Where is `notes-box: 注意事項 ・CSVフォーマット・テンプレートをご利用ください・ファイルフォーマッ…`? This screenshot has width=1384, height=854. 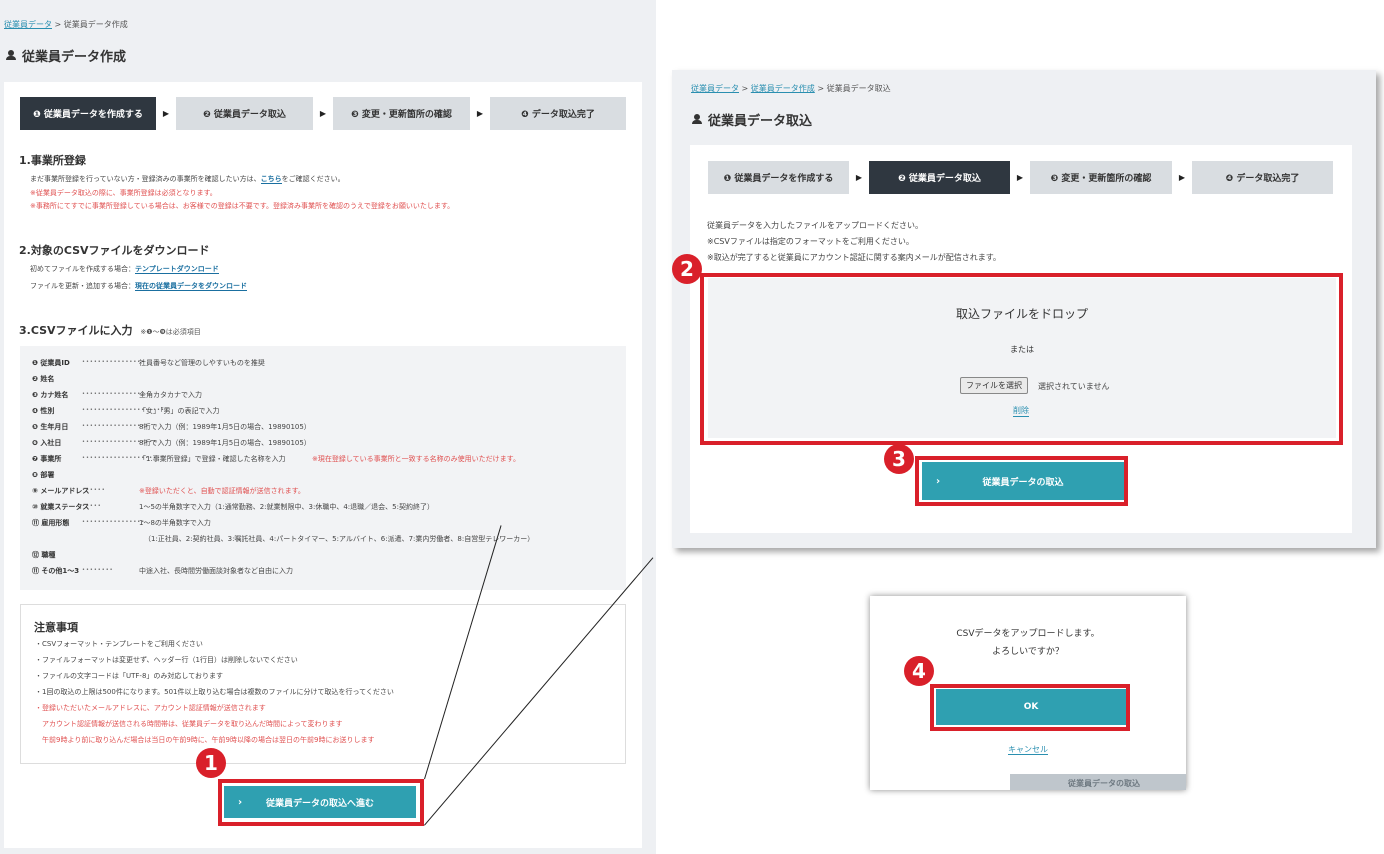 notes-box: 注意事項 ・CSVフォーマット・テンプレートをご利用ください・ファイルフォーマッ… is located at coordinates (323, 684).